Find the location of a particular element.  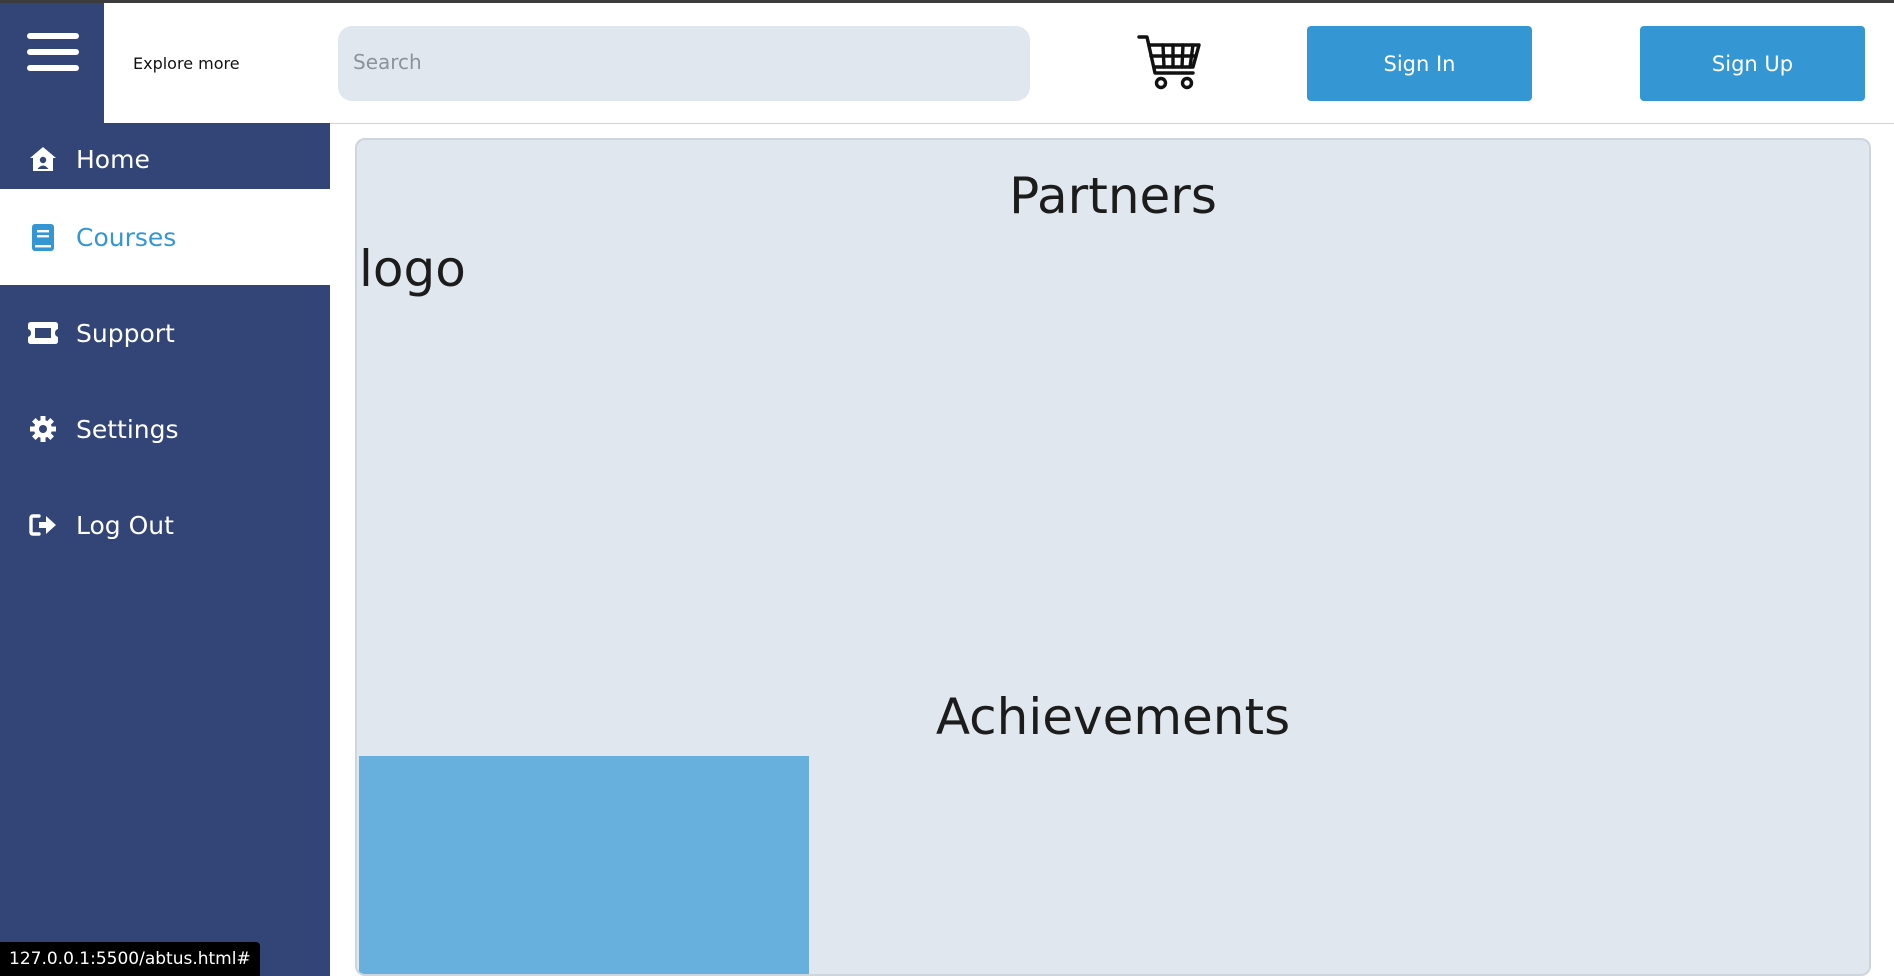

sidebar-item-courses: Courses is located at coordinates (165, 237).